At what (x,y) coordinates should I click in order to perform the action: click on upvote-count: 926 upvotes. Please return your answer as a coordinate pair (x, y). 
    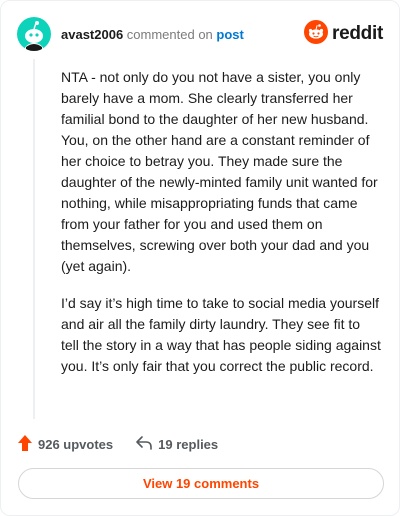
    Looking at the image, I should click on (76, 444).